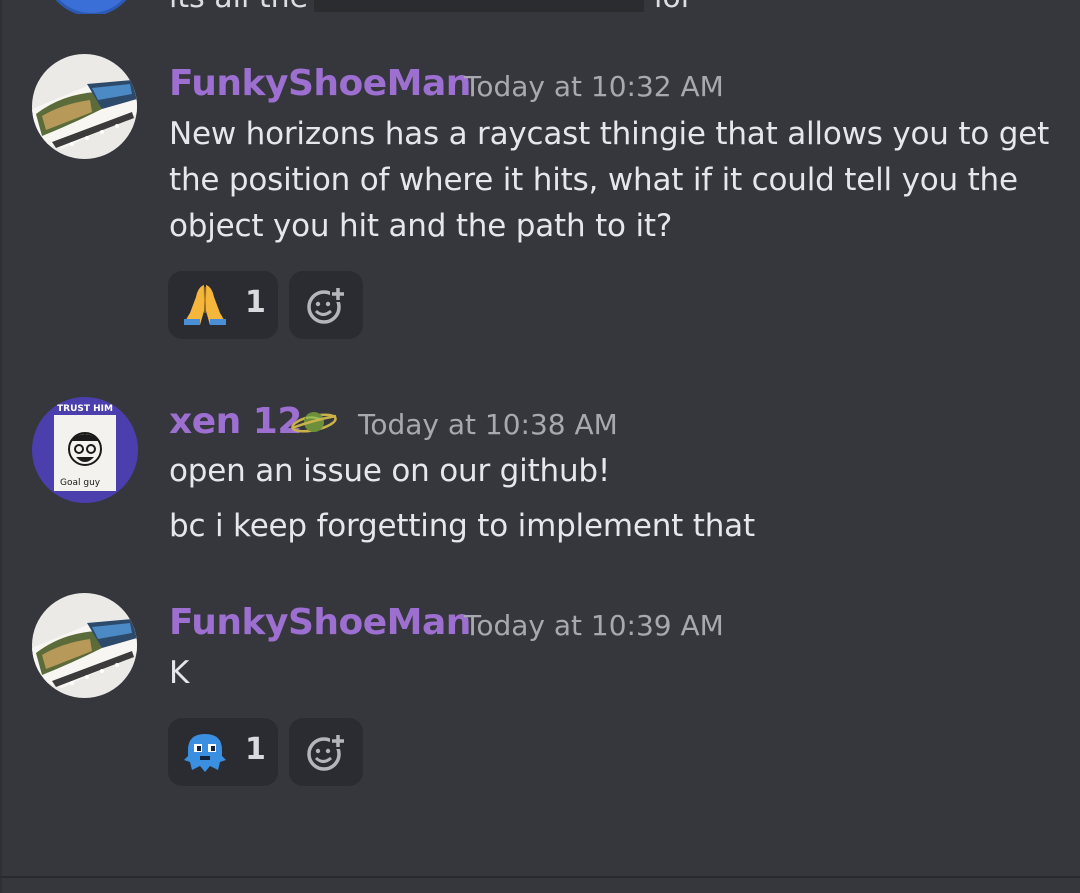 The width and height of the screenshot is (1080, 893). I want to click on message-text-line: bc i keep forgetting to implement that, so click(462, 526).